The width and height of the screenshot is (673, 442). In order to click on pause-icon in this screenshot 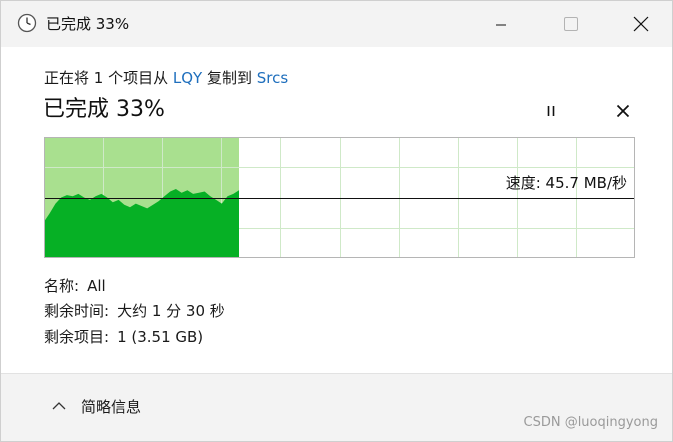, I will do `click(551, 111)`.